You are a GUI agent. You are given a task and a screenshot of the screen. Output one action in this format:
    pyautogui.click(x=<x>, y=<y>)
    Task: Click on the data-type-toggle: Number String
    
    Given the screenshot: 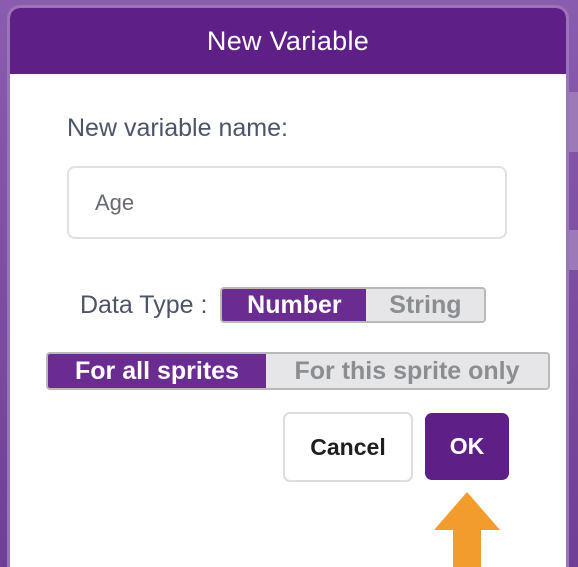 What is the action you would take?
    pyautogui.click(x=353, y=305)
    